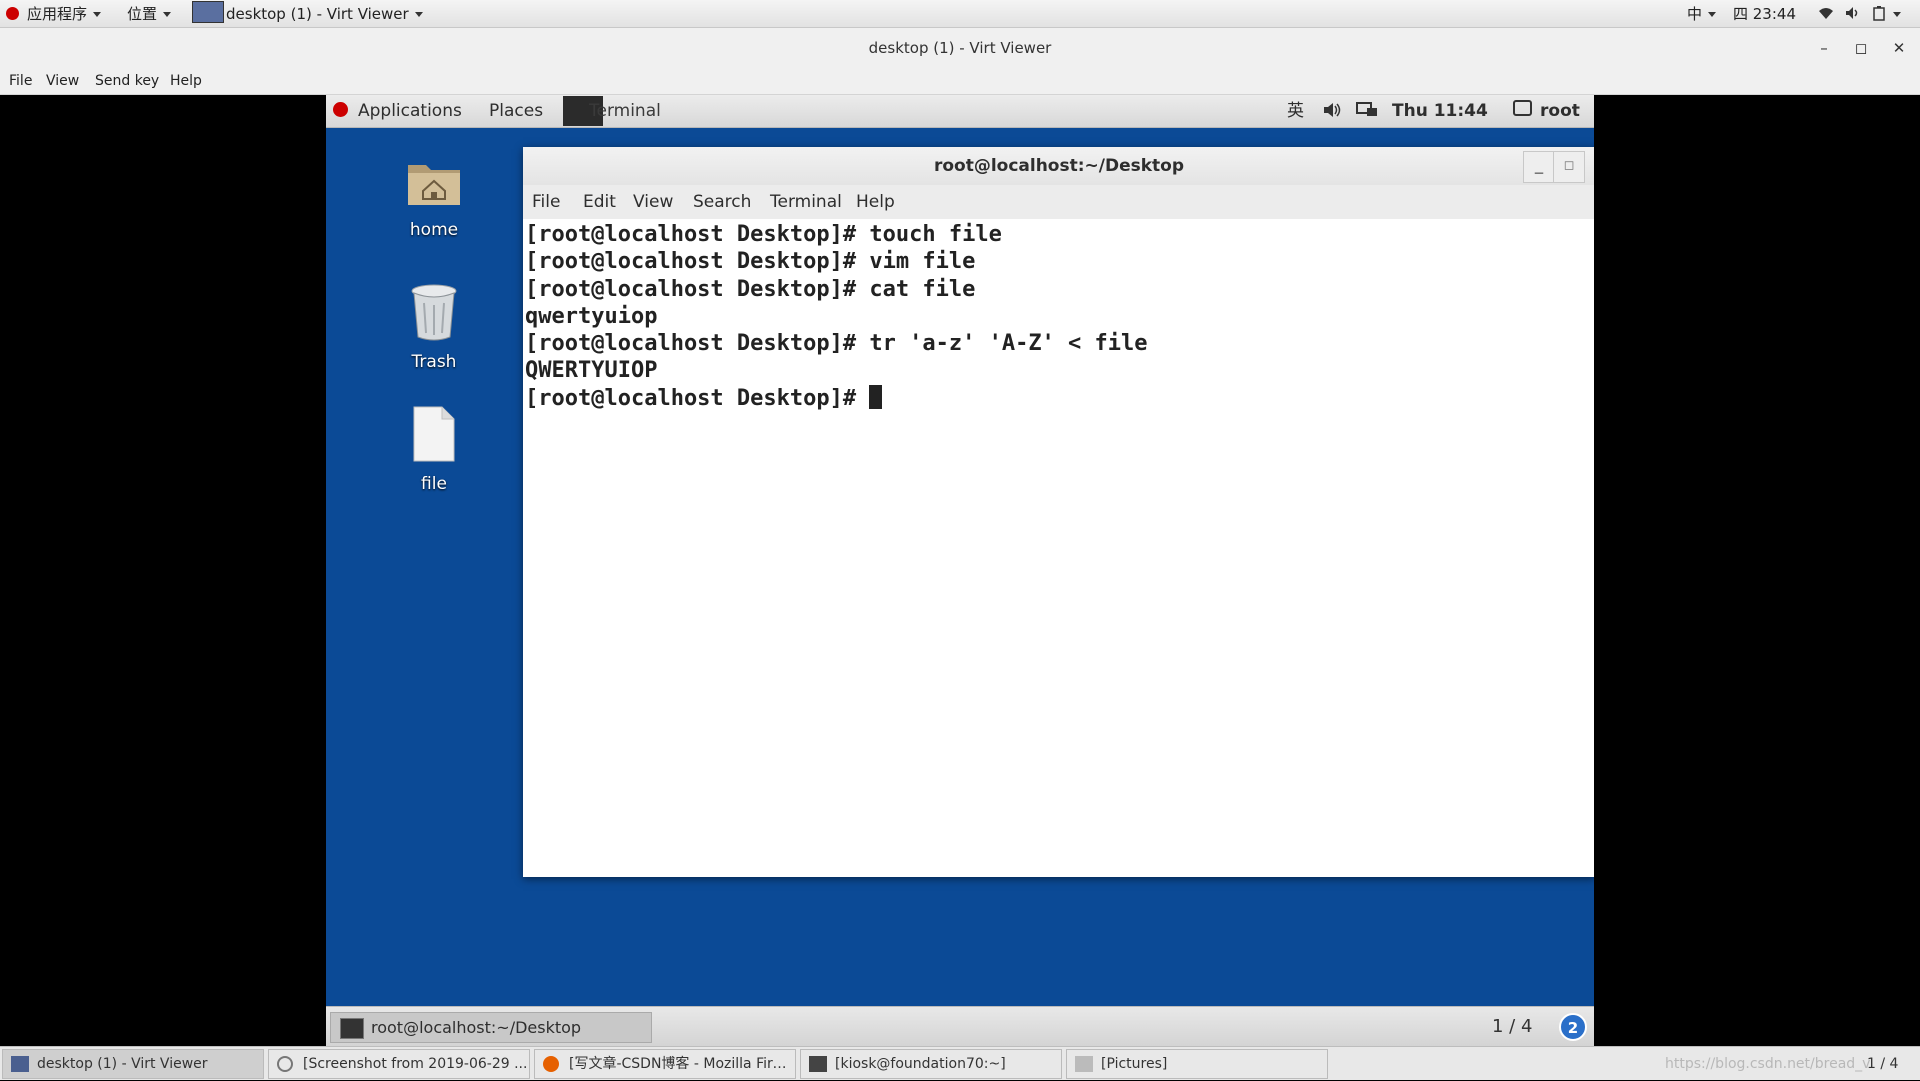  Describe the element at coordinates (551, 1064) in the screenshot. I see `firefox-icon` at that location.